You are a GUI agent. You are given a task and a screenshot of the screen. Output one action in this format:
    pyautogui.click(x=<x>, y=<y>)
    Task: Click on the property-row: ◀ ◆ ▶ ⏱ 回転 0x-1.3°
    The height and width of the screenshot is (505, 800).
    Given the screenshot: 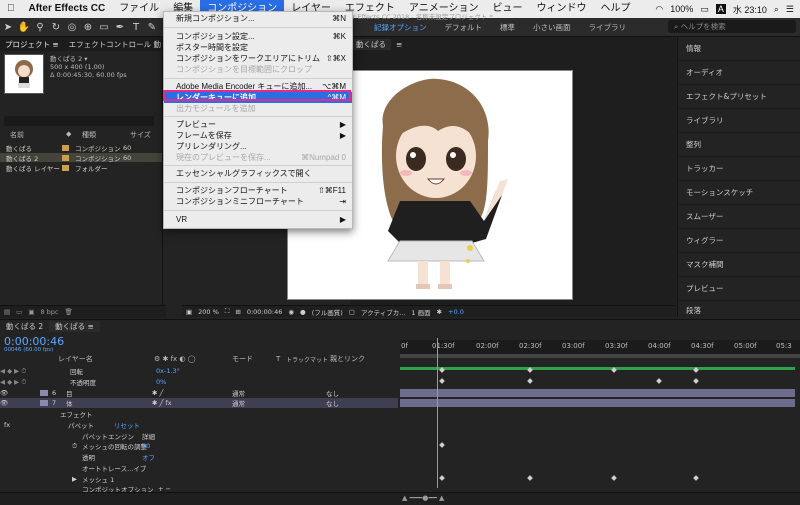 What is the action you would take?
    pyautogui.click(x=199, y=371)
    